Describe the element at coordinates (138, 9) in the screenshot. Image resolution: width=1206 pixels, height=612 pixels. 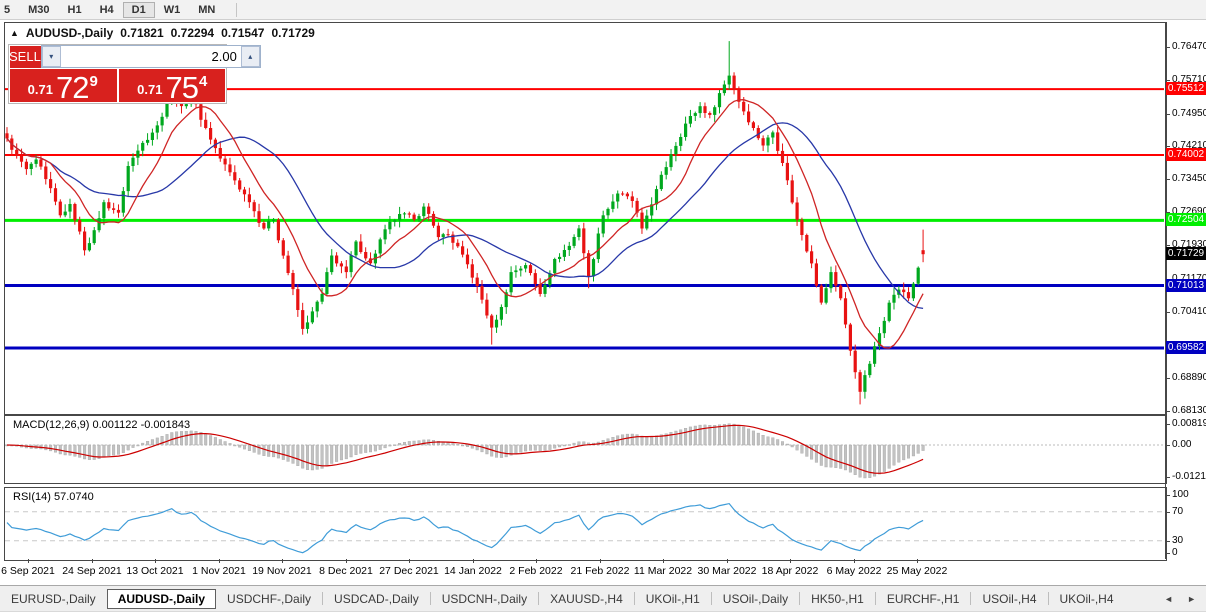
I see `timeframe-button-d1: D1` at that location.